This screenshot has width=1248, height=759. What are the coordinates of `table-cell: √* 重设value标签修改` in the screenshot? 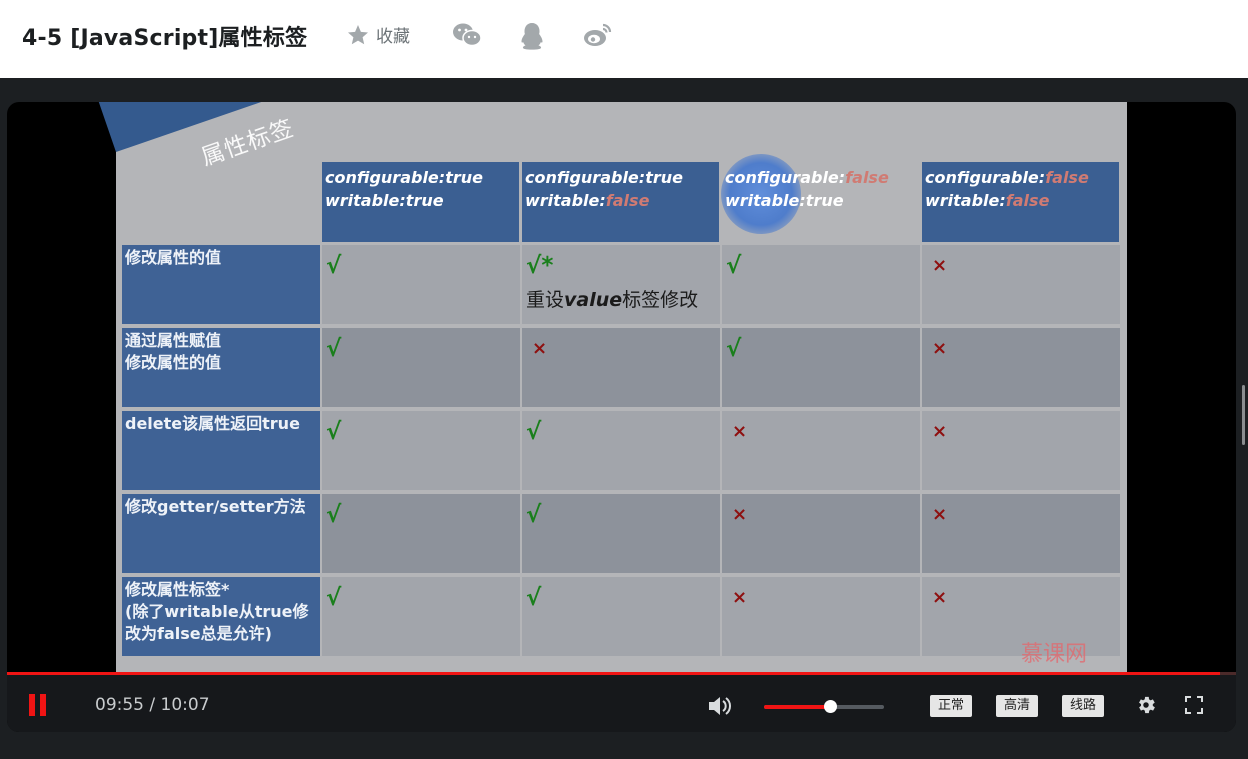 It's located at (621, 284).